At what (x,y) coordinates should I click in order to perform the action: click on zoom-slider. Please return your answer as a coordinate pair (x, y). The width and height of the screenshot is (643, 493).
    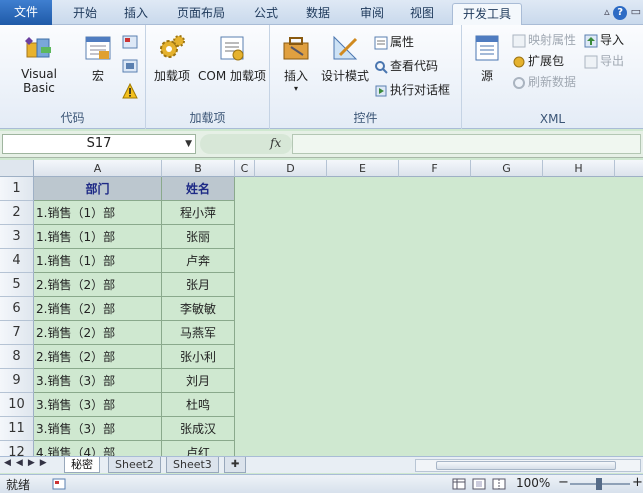
    Looking at the image, I should click on (600, 484).